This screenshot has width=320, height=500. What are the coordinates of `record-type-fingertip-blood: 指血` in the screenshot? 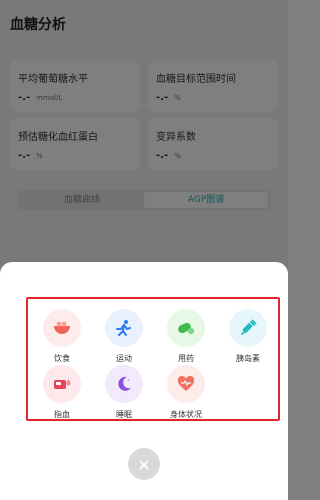 It's located at (62, 392).